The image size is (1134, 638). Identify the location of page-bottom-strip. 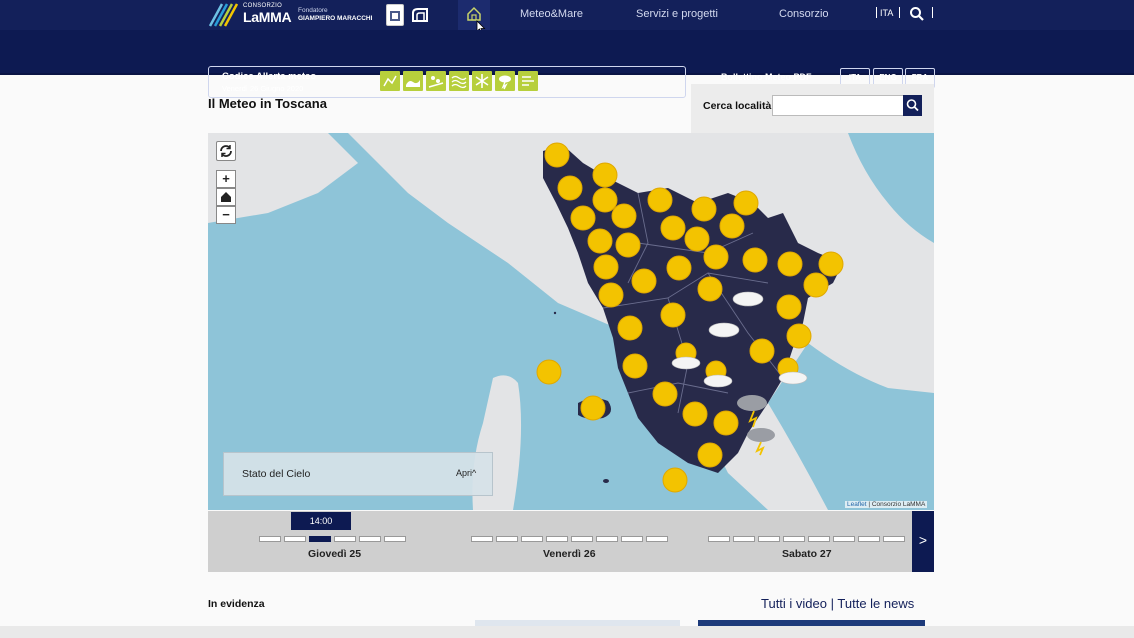
(567, 632).